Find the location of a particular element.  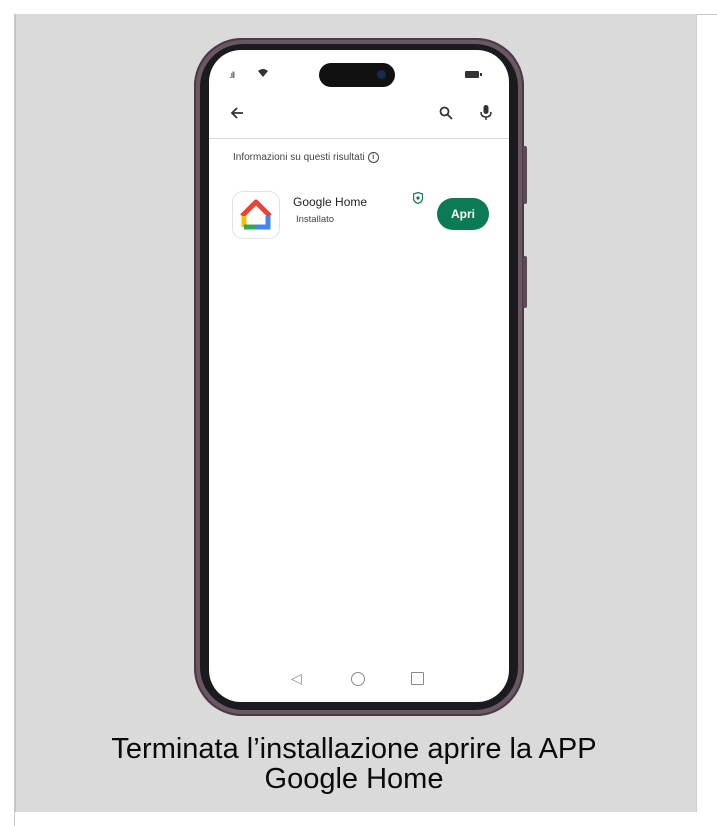

mic-icon is located at coordinates (486, 115).